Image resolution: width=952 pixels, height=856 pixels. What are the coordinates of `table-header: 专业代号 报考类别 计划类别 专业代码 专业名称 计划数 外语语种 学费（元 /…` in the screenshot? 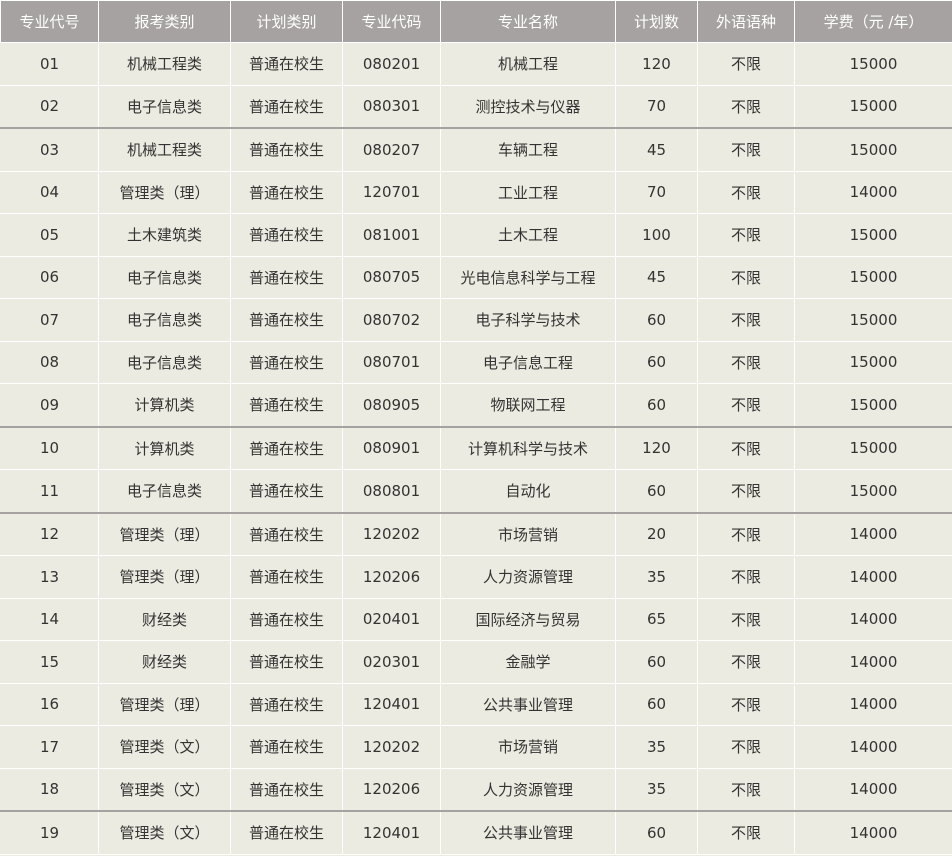 It's located at (476, 21).